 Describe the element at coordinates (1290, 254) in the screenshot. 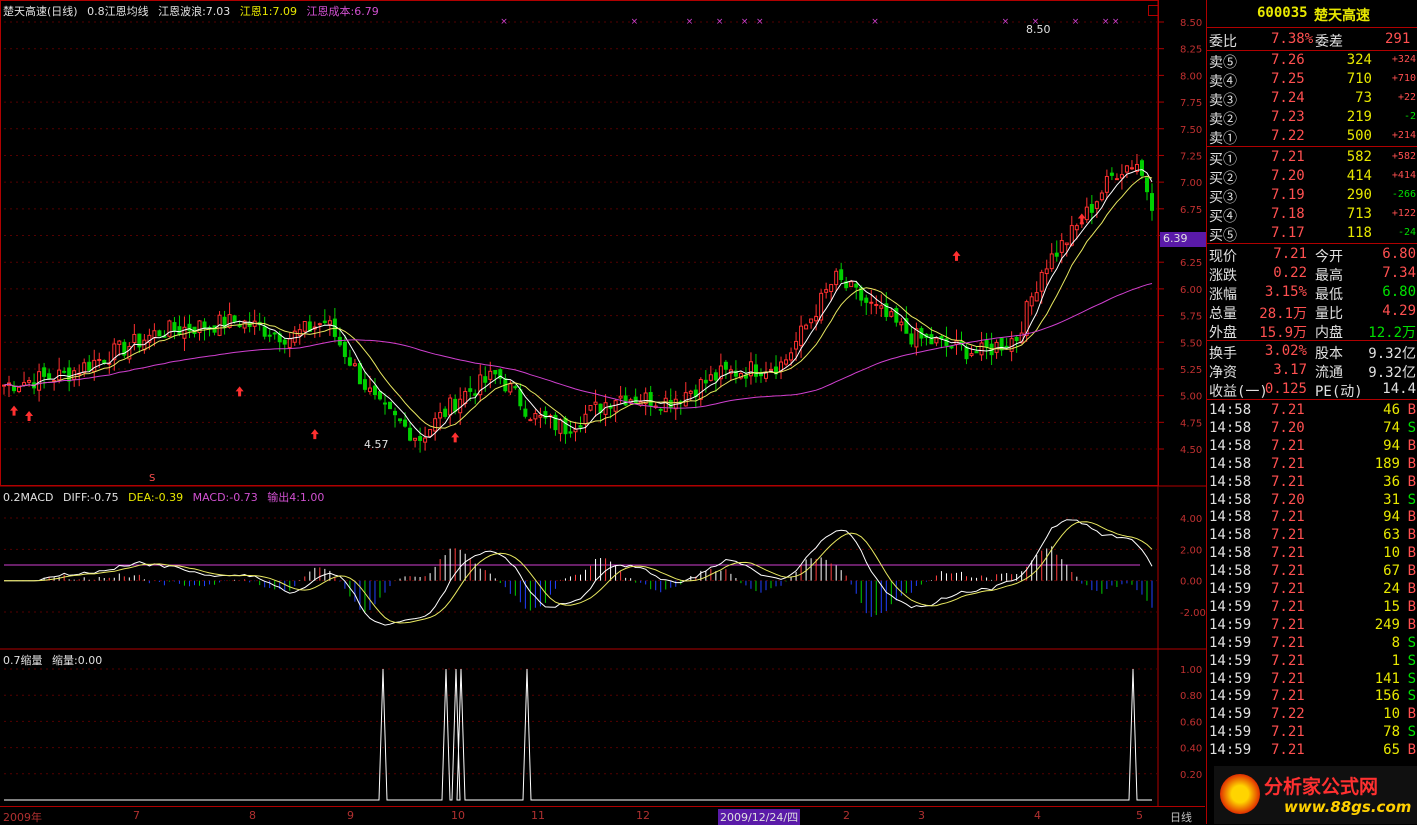

I see `quote-value1: 7.21` at that location.